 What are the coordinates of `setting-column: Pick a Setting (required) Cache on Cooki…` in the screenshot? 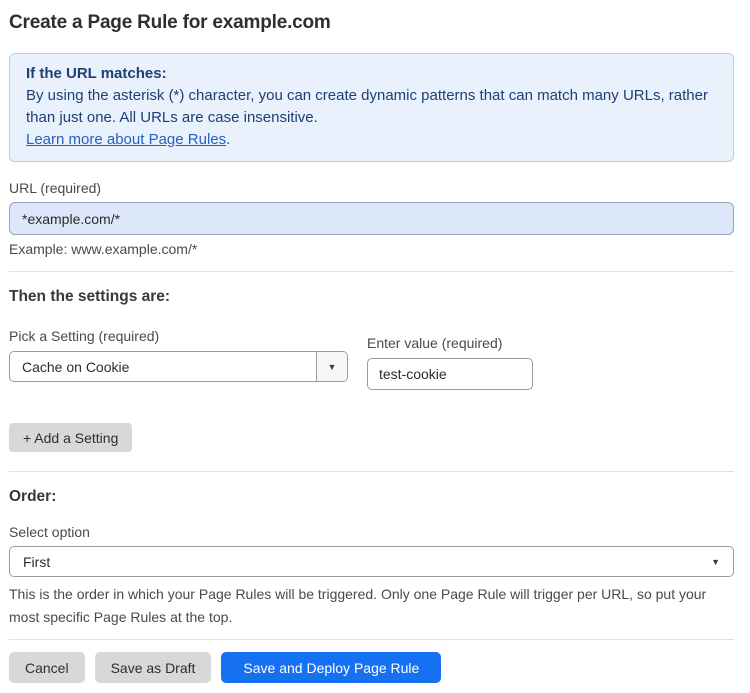 It's located at (178, 359).